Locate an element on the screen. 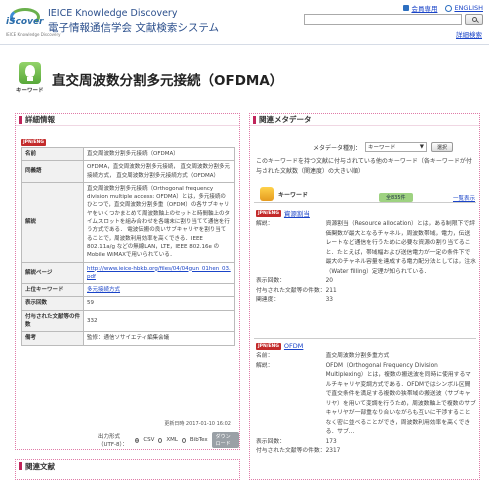 This screenshot has width=489, height=480. table-row: 上位キーワード 多元接続方式 is located at coordinates (128, 290).